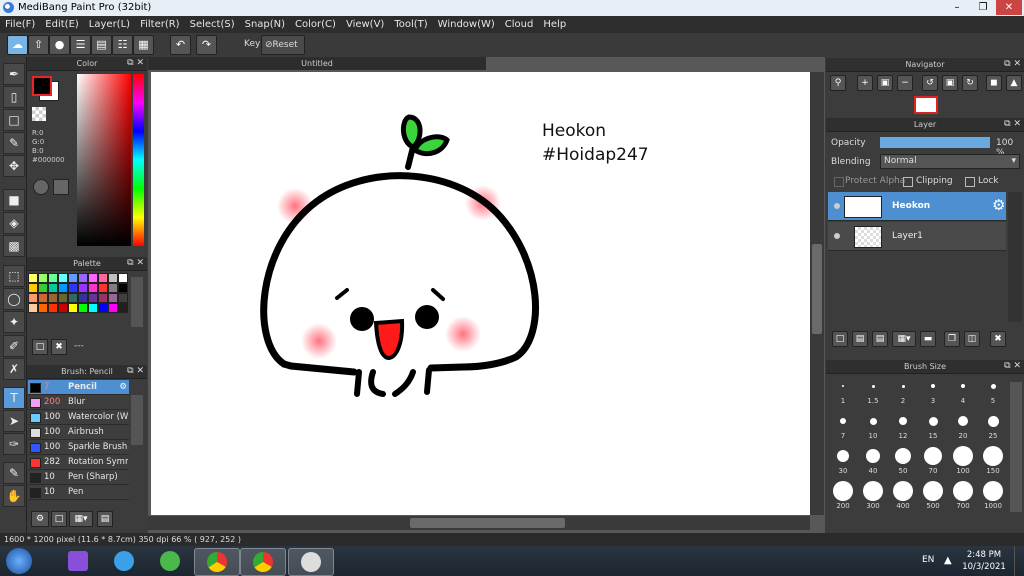  Describe the element at coordinates (410, 24) in the screenshot. I see `menu-tool: Tool(T)` at that location.